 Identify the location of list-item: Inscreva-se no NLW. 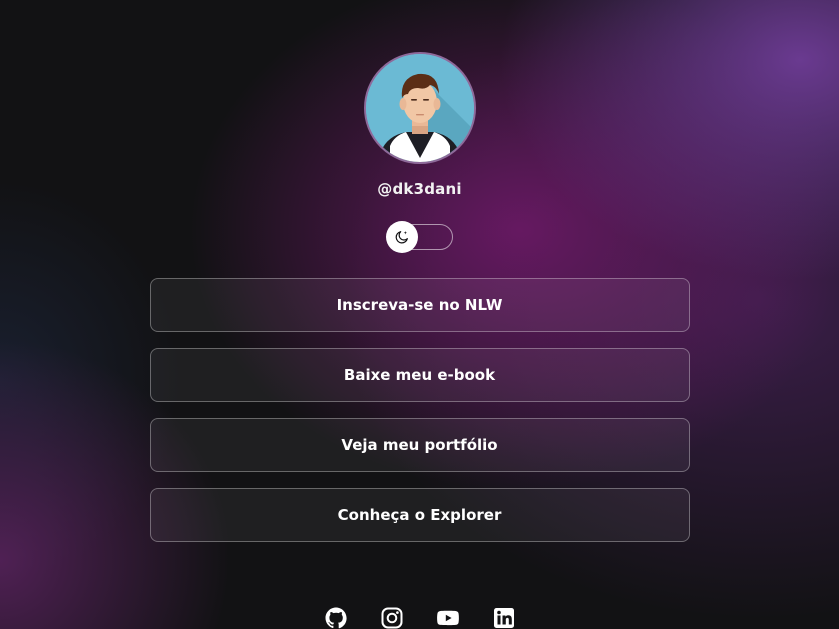
(419, 305).